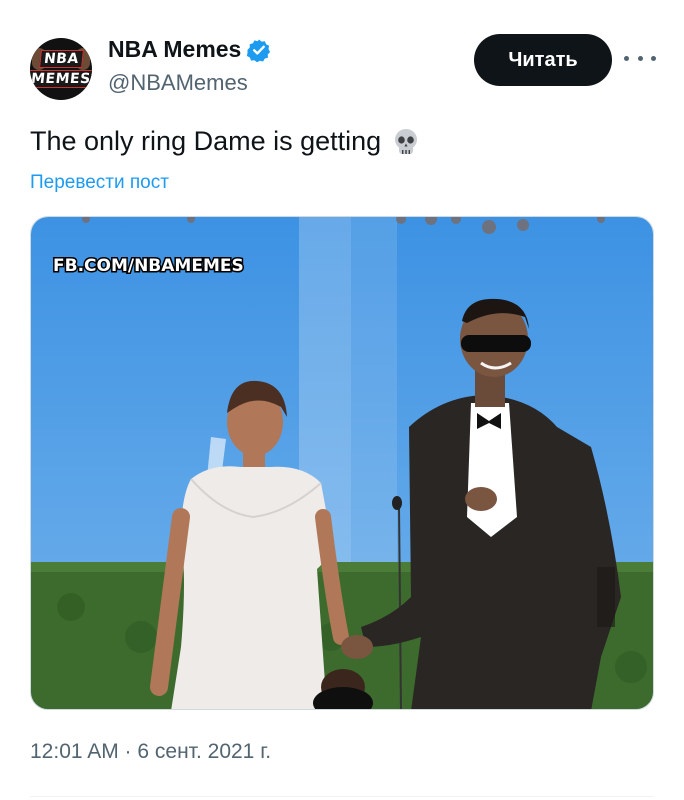 Image resolution: width=684 pixels, height=800 pixels. I want to click on tweet-timestamp: 12:01 AM · 6 сент. 2021 г., so click(150, 752).